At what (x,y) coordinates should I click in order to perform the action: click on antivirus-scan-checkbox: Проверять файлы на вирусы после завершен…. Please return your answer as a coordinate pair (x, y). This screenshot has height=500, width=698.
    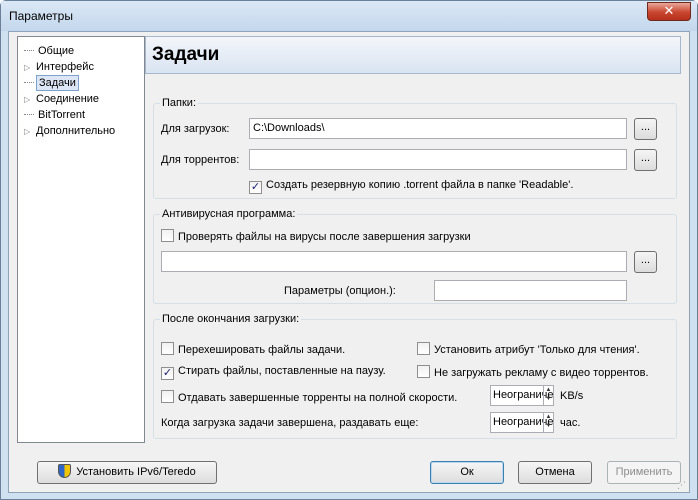
    Looking at the image, I should click on (316, 236).